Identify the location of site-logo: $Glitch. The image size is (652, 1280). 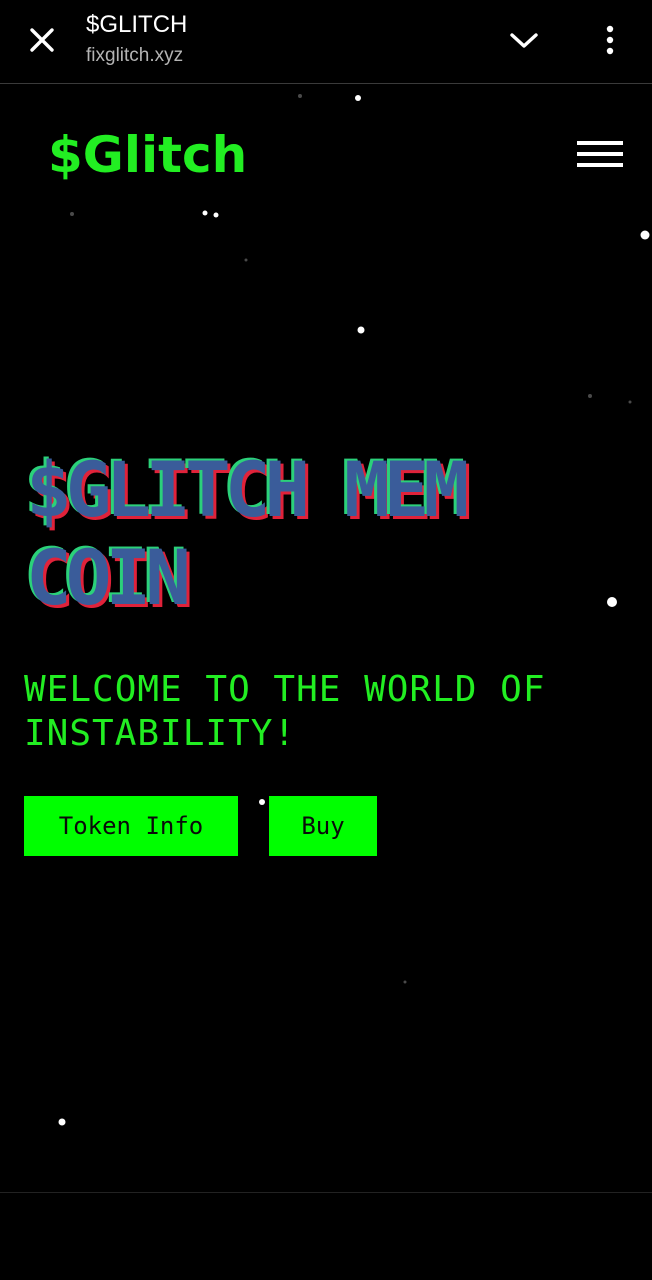
(147, 155).